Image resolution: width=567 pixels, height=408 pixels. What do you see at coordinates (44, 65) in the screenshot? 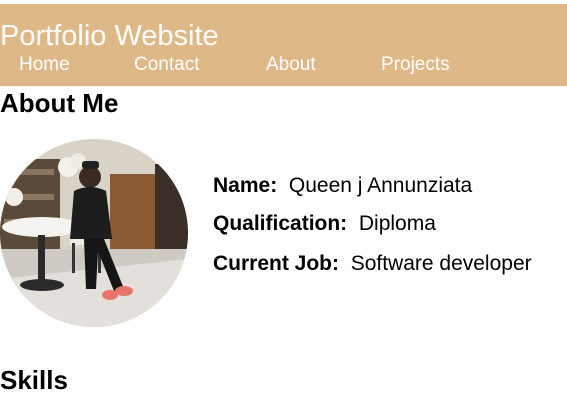
I see `nav-link-home: Home` at bounding box center [44, 65].